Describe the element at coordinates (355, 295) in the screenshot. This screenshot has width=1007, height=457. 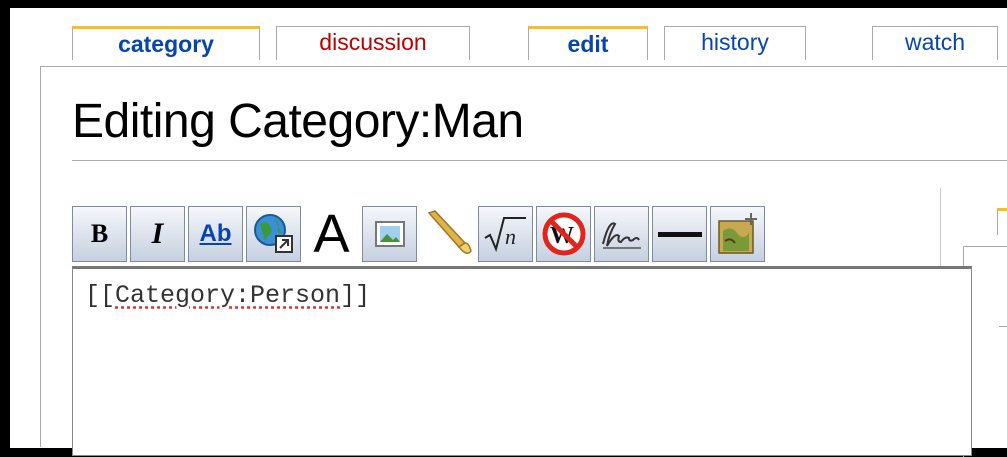
I see `wikitext-close-brackets: ]]` at that location.